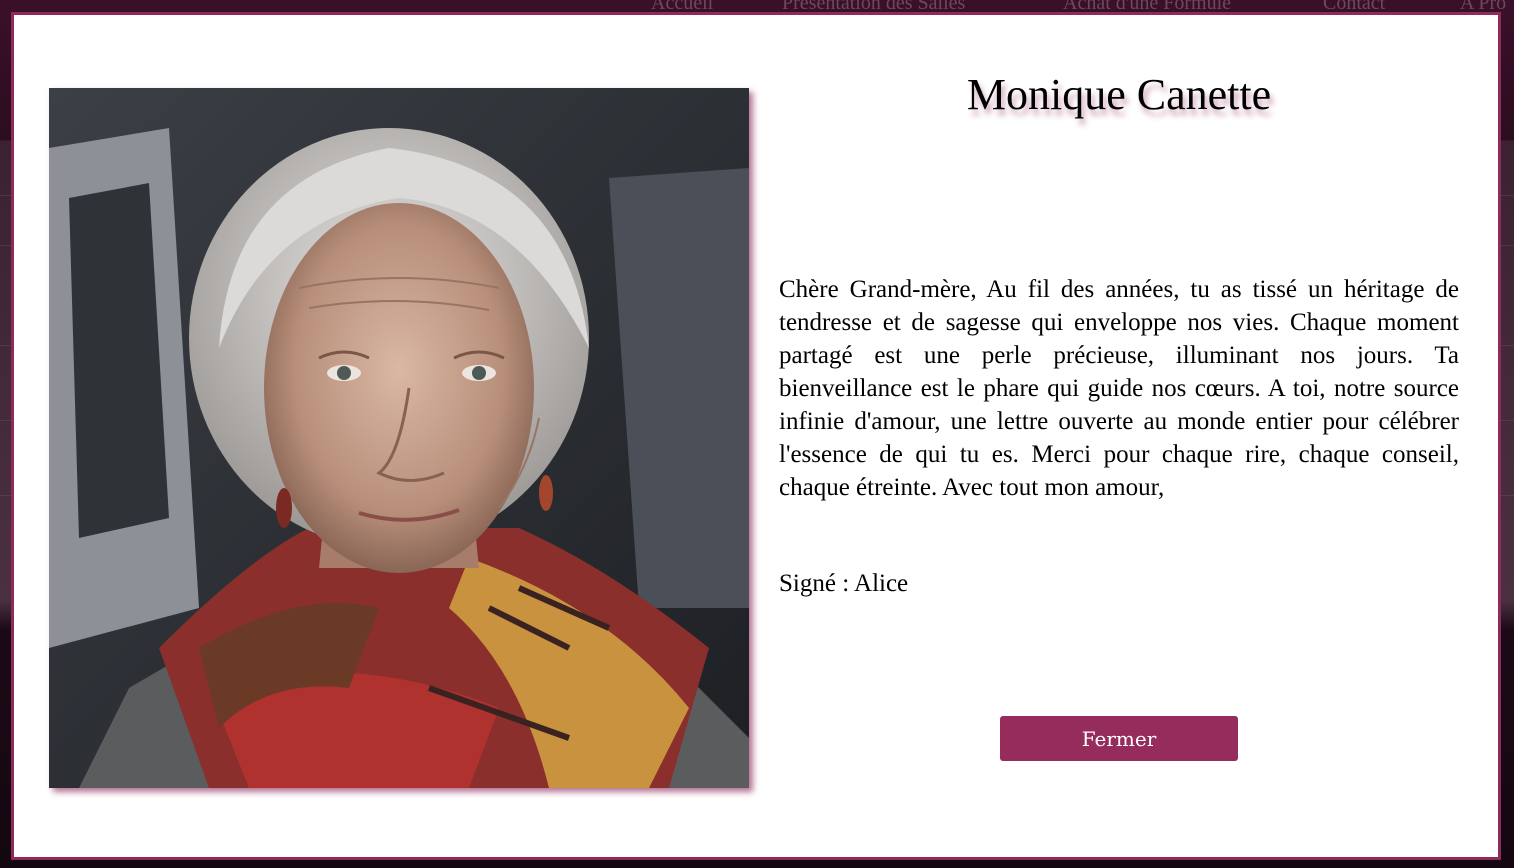  What do you see at coordinates (844, 583) in the screenshot?
I see `signature: Signé : Alice` at bounding box center [844, 583].